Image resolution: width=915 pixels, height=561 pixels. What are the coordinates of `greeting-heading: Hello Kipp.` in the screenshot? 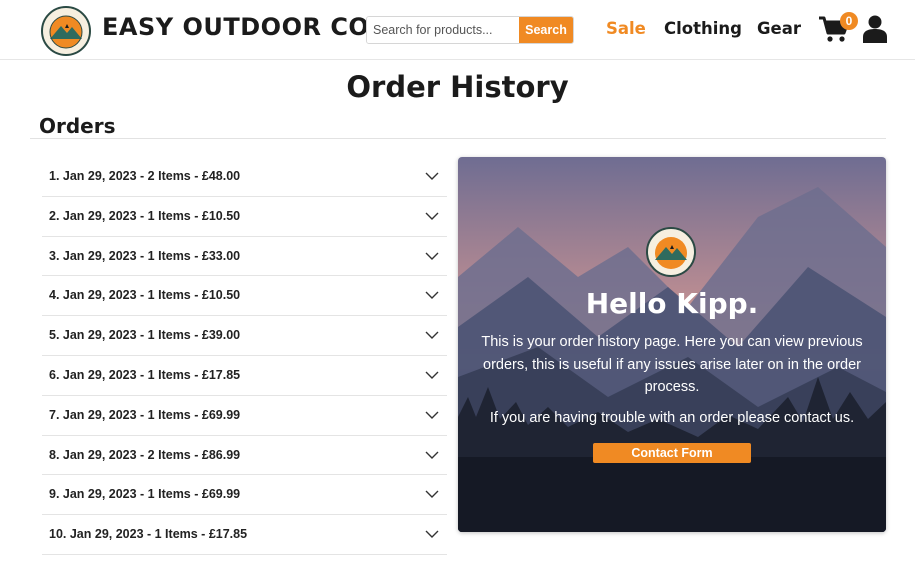 It's located at (672, 303).